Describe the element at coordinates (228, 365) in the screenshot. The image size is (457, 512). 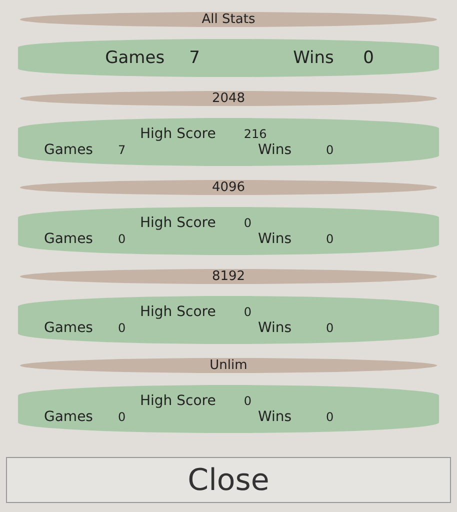
I see `section-header: Unlim` at that location.